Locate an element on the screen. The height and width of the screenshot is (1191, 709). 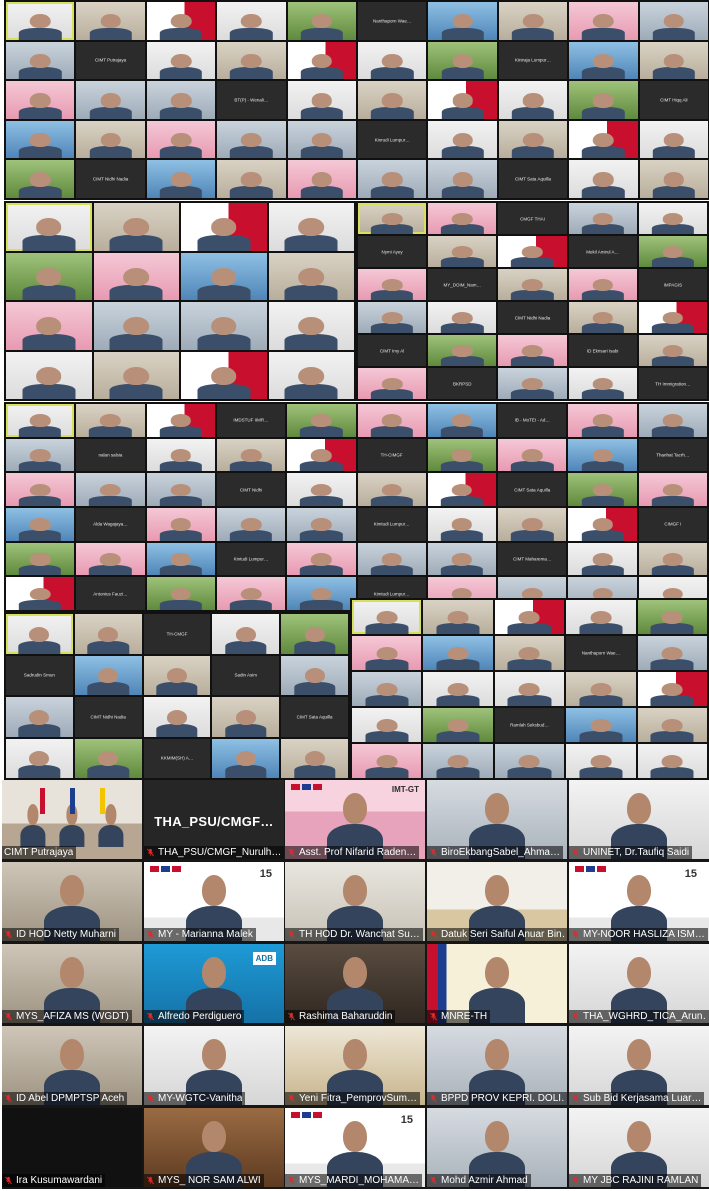
participant-video-tile: UNINET, Dr.Taufiq Saidi is located at coordinates (639, 819).